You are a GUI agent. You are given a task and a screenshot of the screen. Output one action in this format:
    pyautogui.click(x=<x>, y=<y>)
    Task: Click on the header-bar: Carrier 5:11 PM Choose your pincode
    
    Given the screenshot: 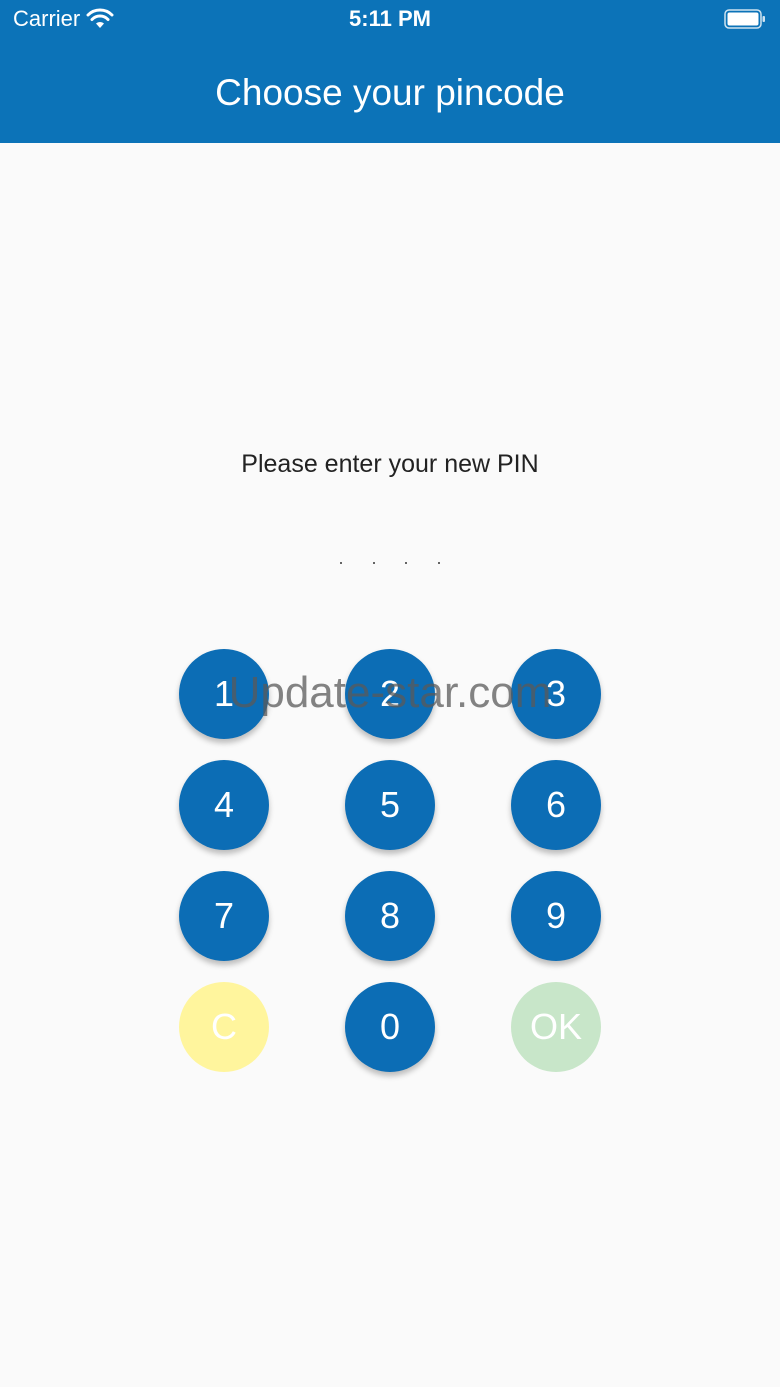 What is the action you would take?
    pyautogui.click(x=390, y=71)
    